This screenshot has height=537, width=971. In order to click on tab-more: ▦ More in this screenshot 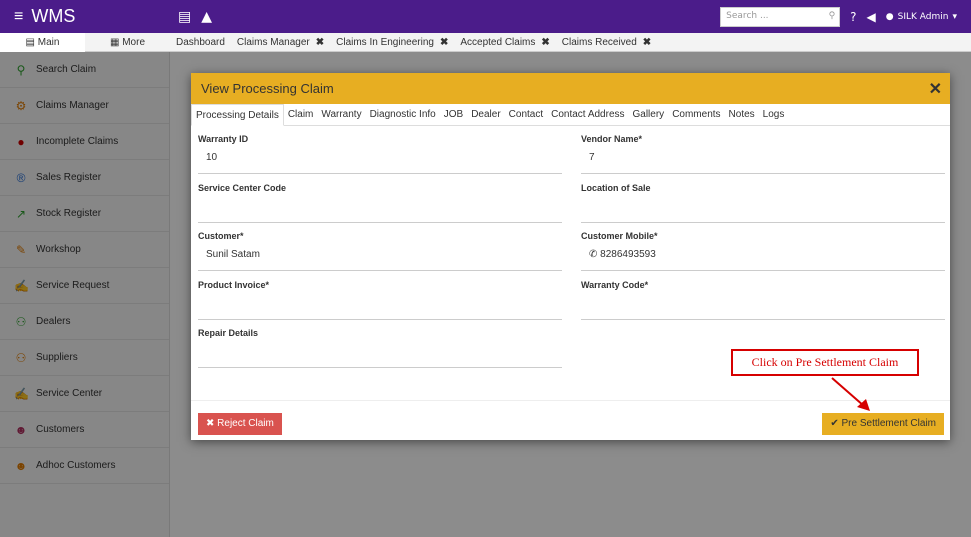, I will do `click(127, 42)`.